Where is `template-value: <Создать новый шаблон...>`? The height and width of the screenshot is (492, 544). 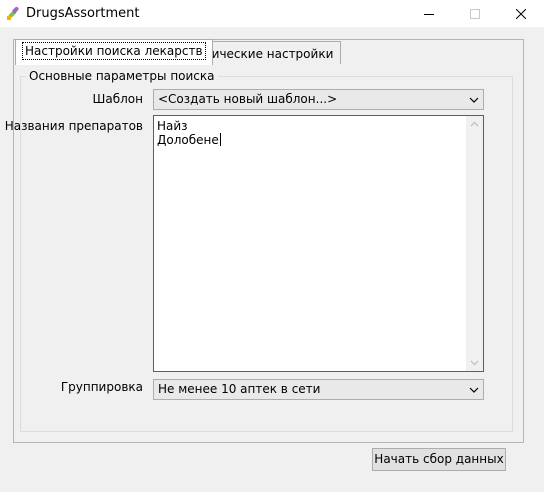
template-value: <Создать новый шаблон...> is located at coordinates (248, 99).